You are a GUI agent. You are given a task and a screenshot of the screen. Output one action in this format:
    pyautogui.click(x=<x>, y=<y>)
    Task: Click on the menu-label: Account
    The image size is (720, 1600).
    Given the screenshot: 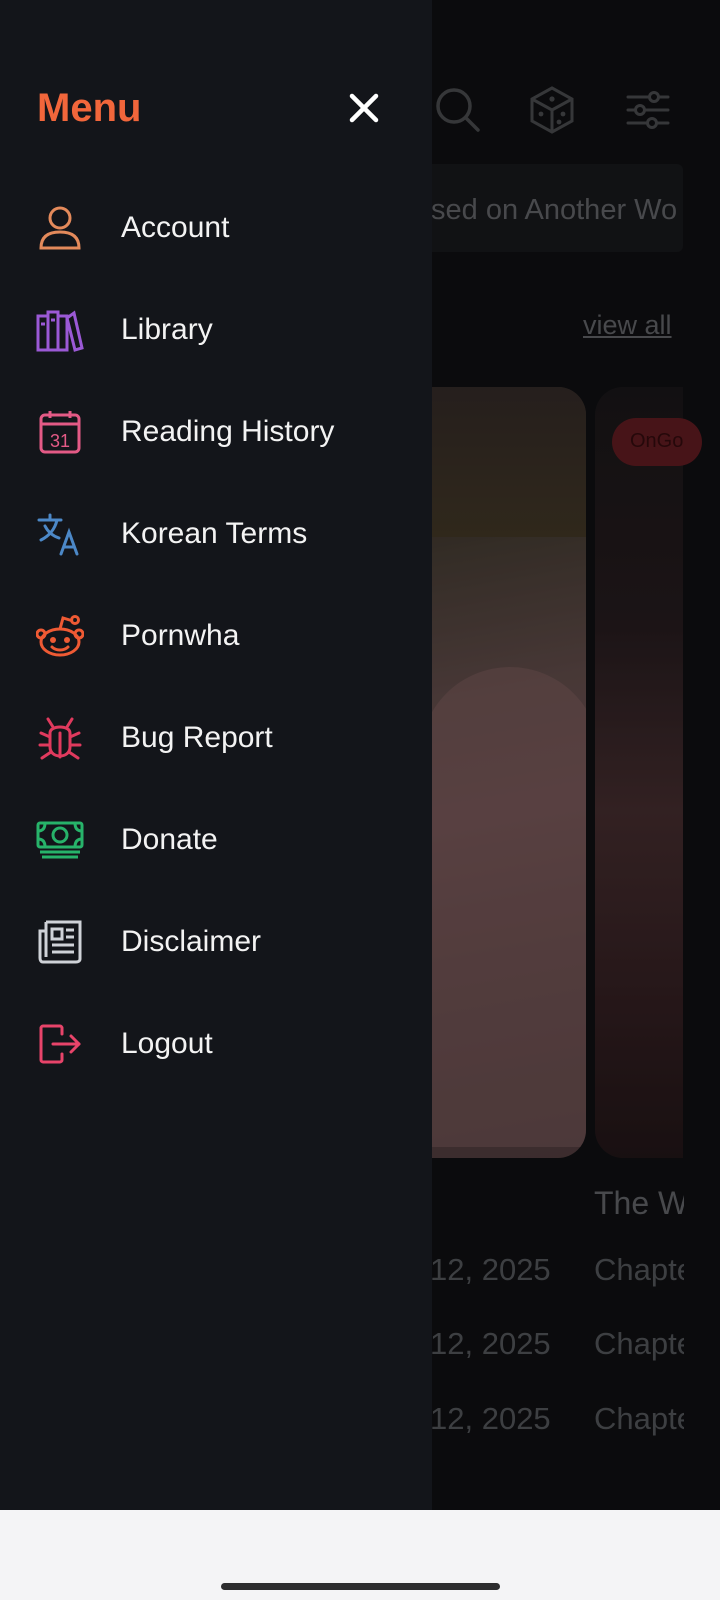 What is the action you would take?
    pyautogui.click(x=175, y=227)
    